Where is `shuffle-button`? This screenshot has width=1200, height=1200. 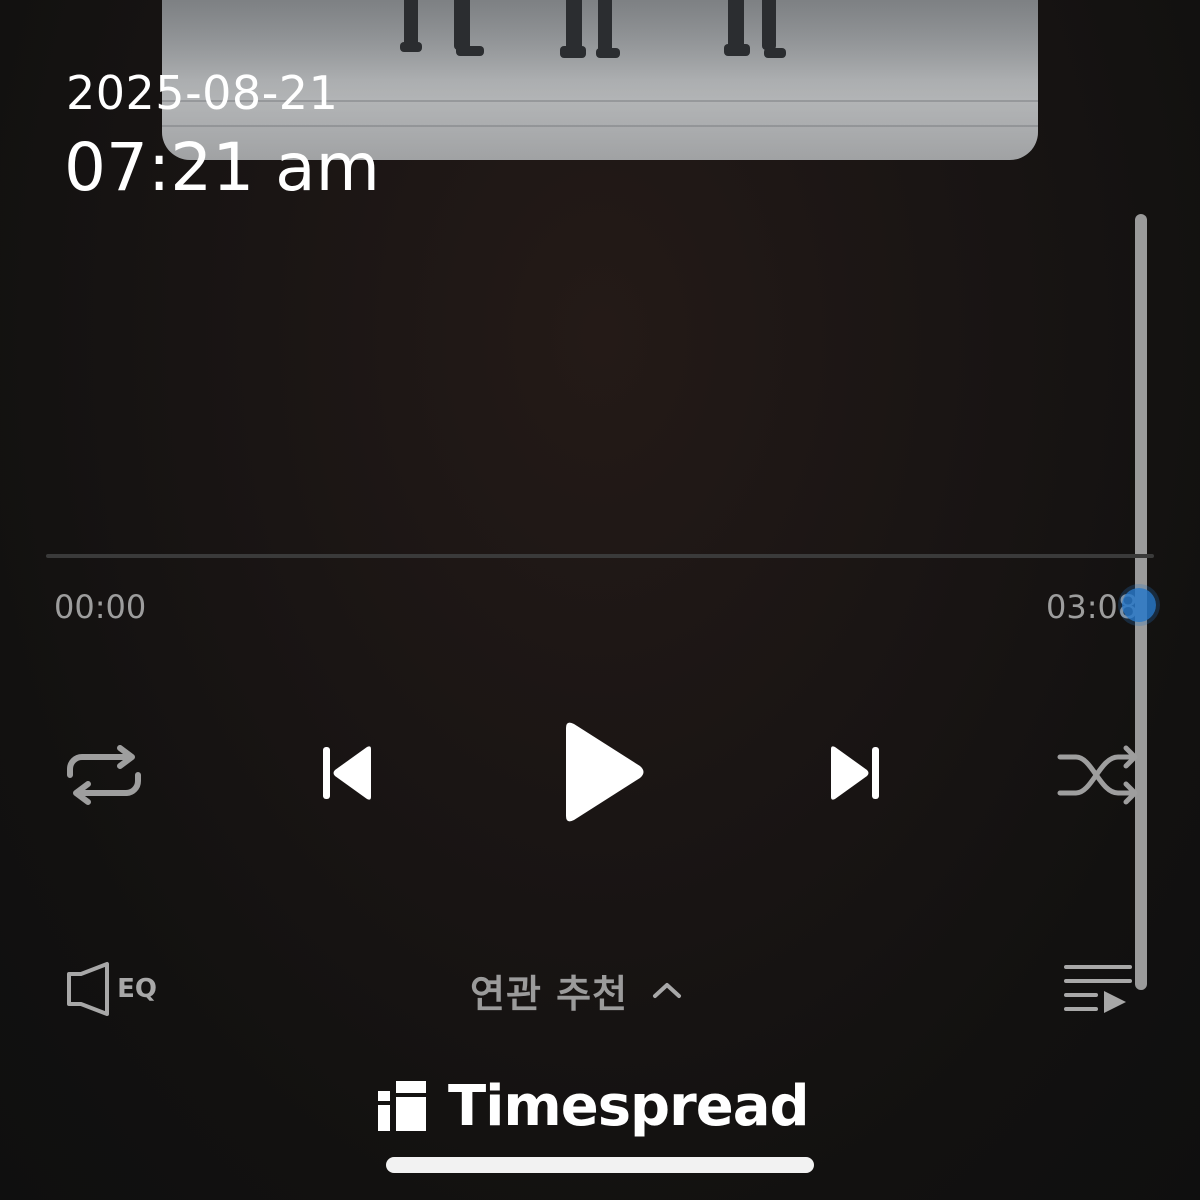 shuffle-button is located at coordinates (1098, 775).